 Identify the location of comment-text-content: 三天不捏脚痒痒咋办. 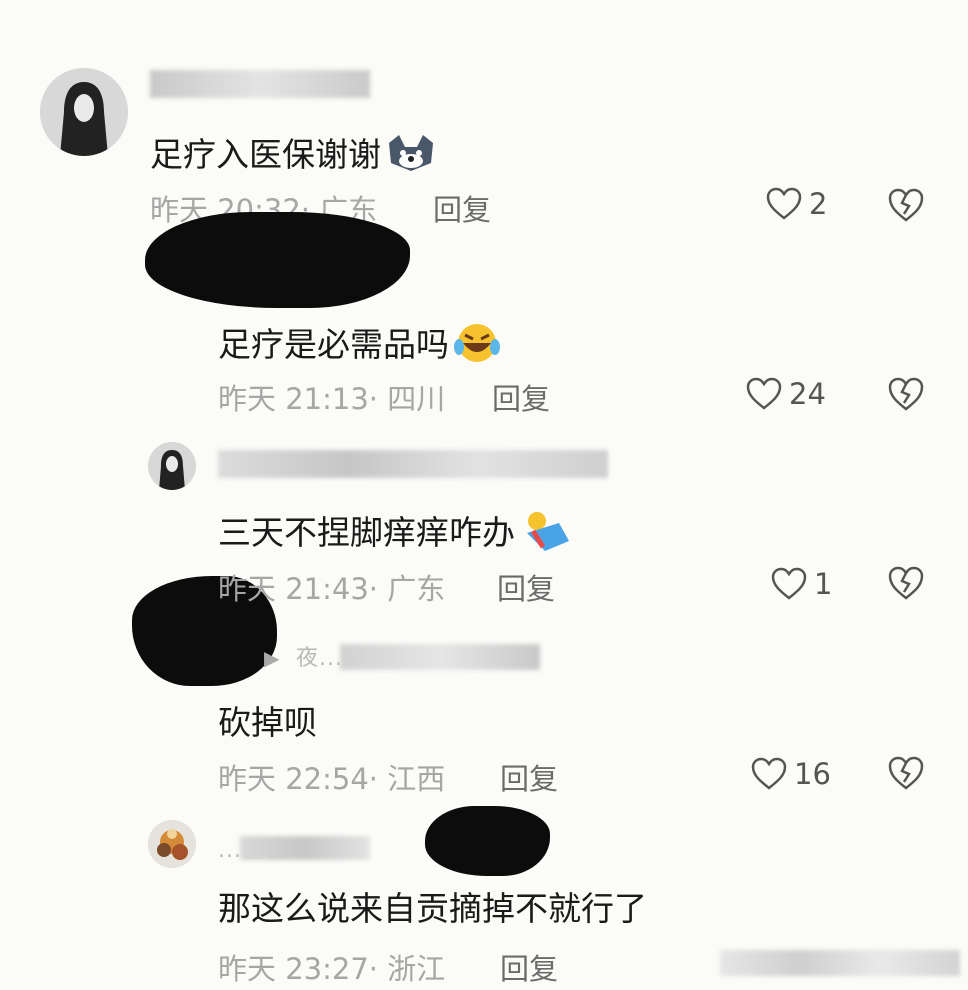
(366, 532).